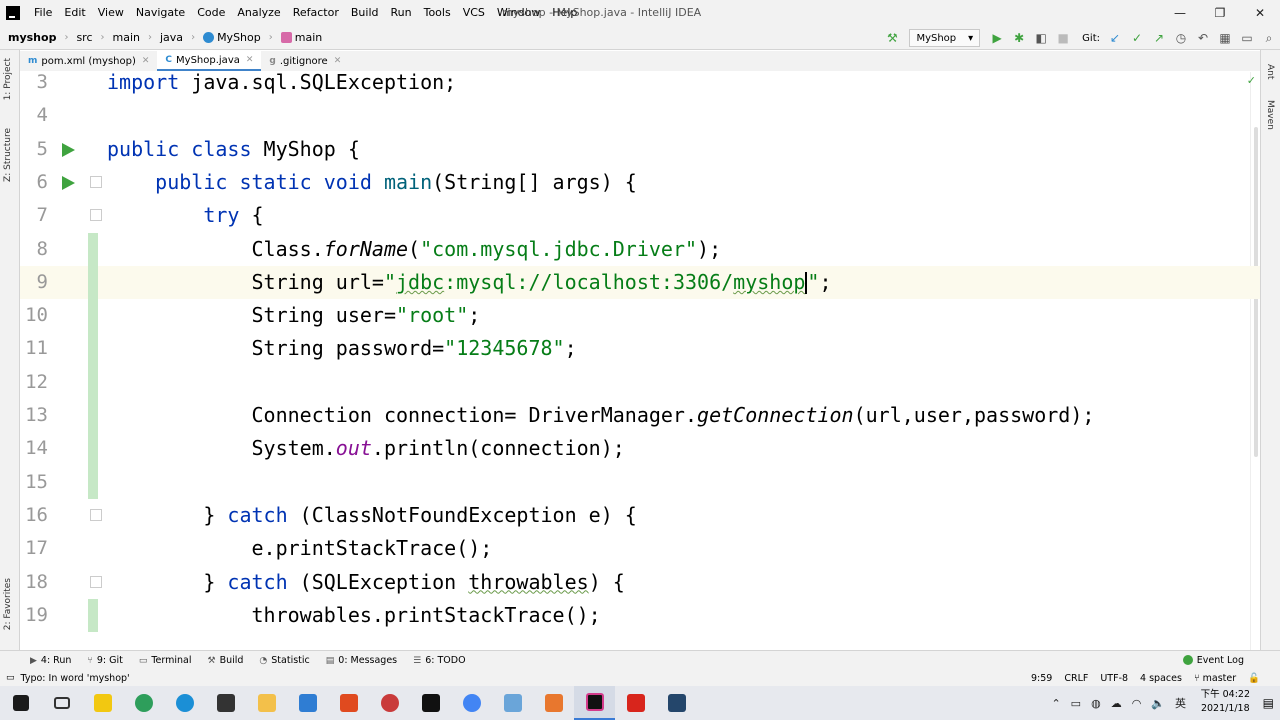 This screenshot has height=720, width=1280. What do you see at coordinates (1225, 38) in the screenshot?
I see `project-structure-icon: ▦` at bounding box center [1225, 38].